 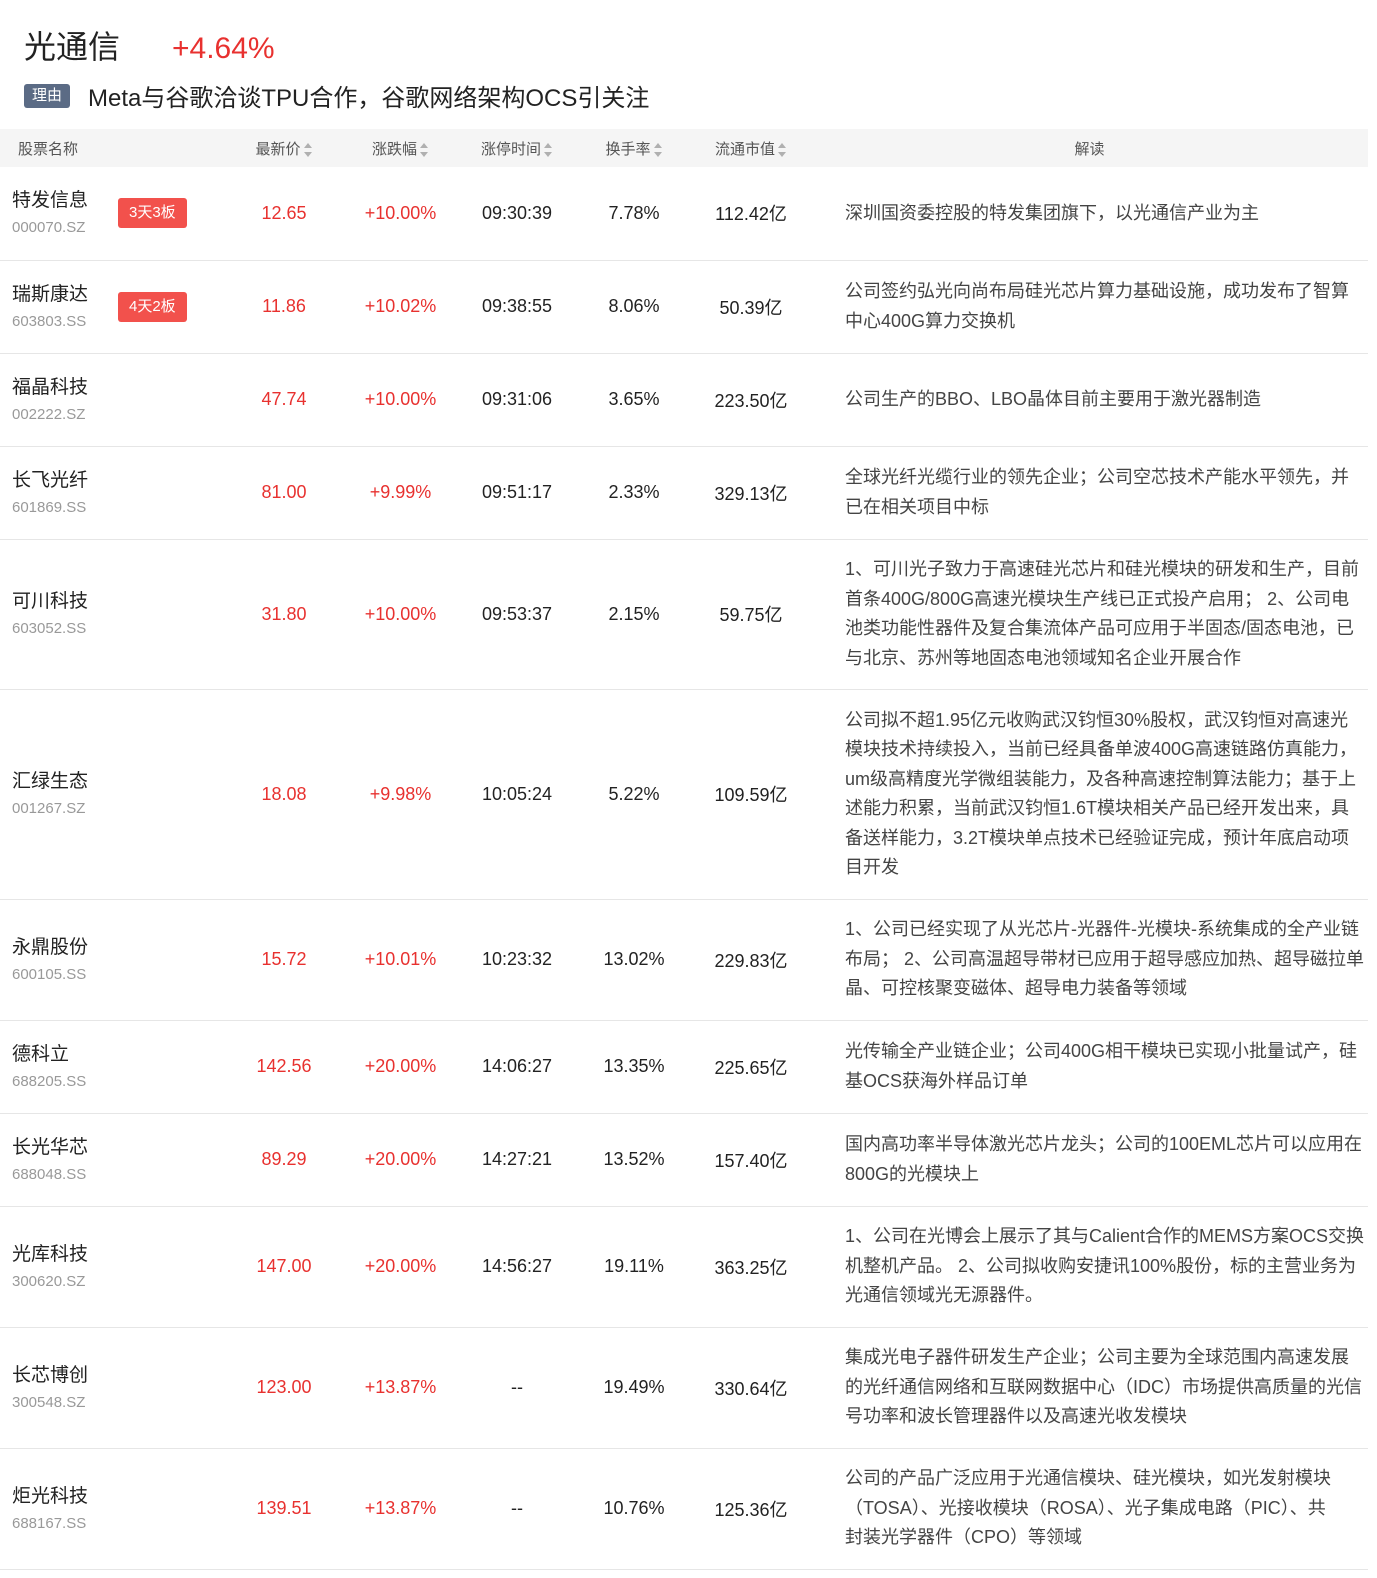 I want to click on column-header-name: 股票名称, so click(x=48, y=149).